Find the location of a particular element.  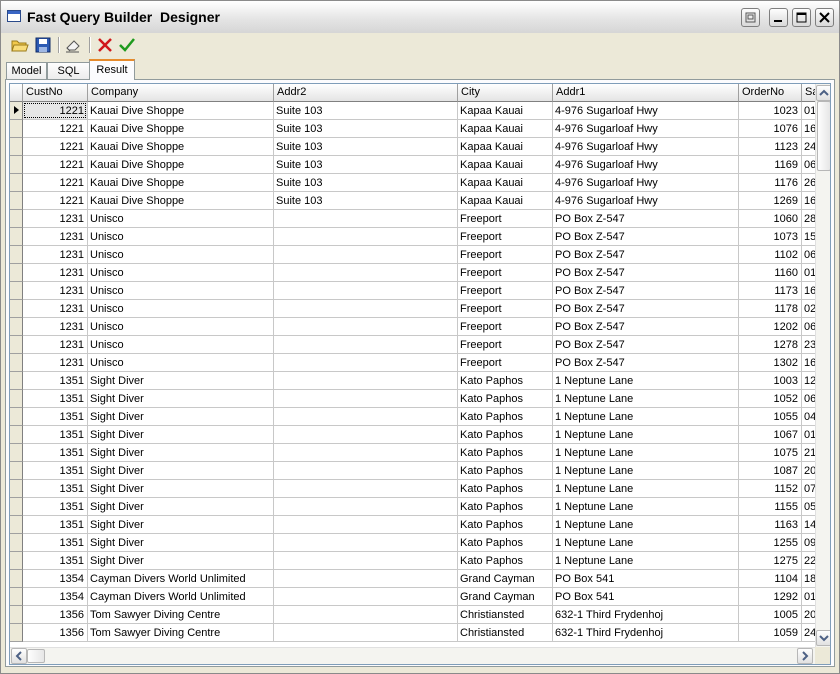

table-cell: 1104 is located at coordinates (770, 579).